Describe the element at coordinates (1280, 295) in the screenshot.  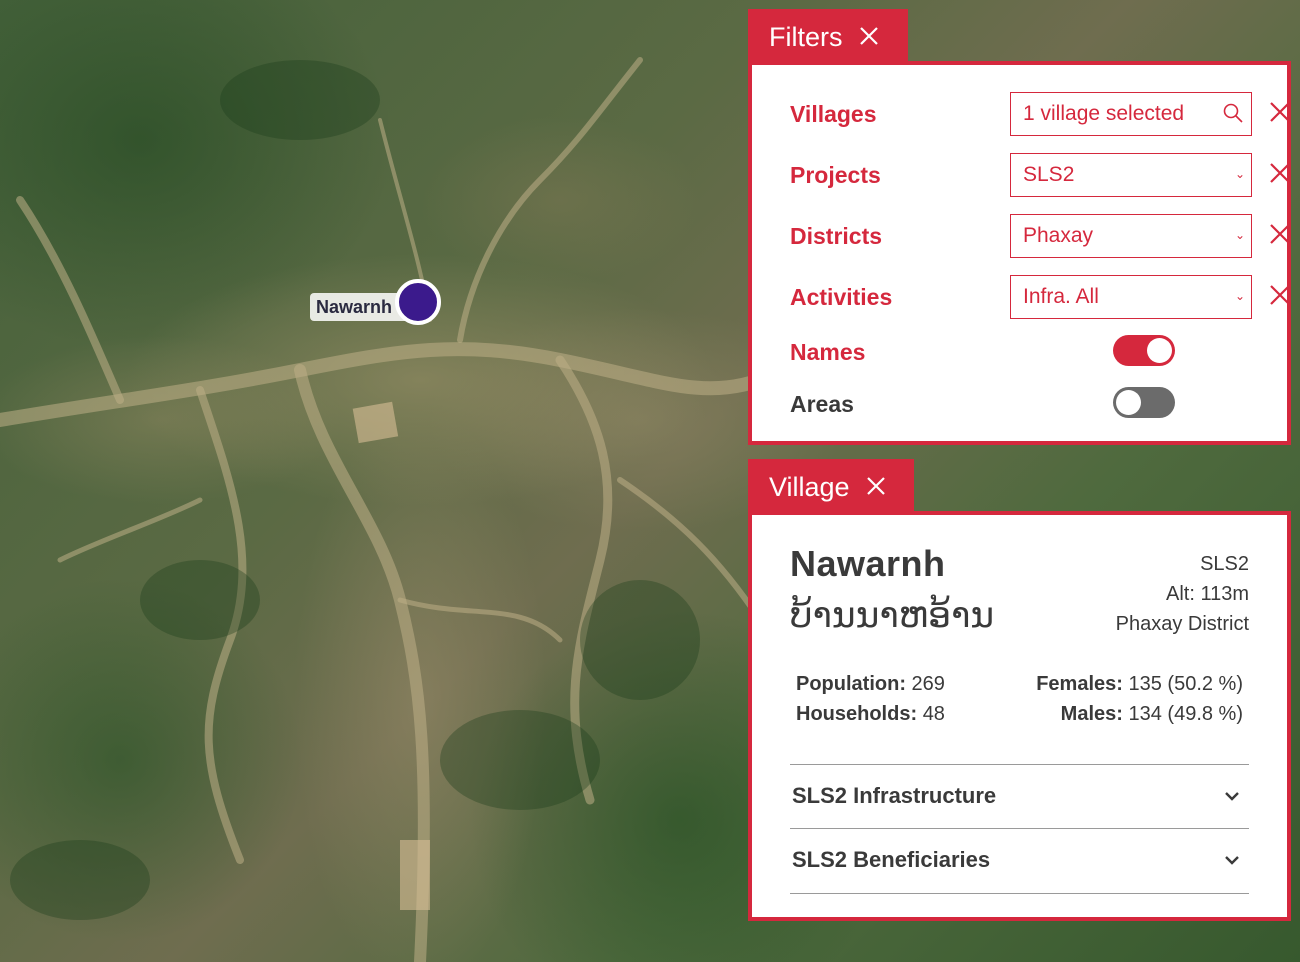
I see `clear-activities-icon` at that location.